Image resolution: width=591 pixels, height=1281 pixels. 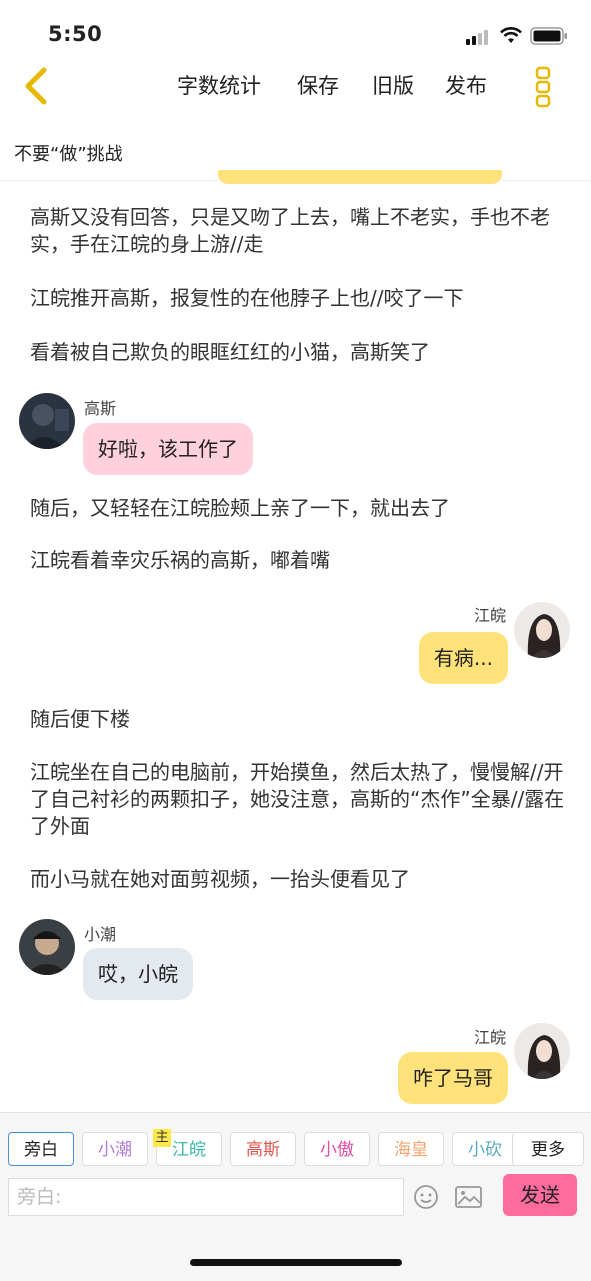 What do you see at coordinates (162, 1138) in the screenshot?
I see `protagonist-badge: 主` at bounding box center [162, 1138].